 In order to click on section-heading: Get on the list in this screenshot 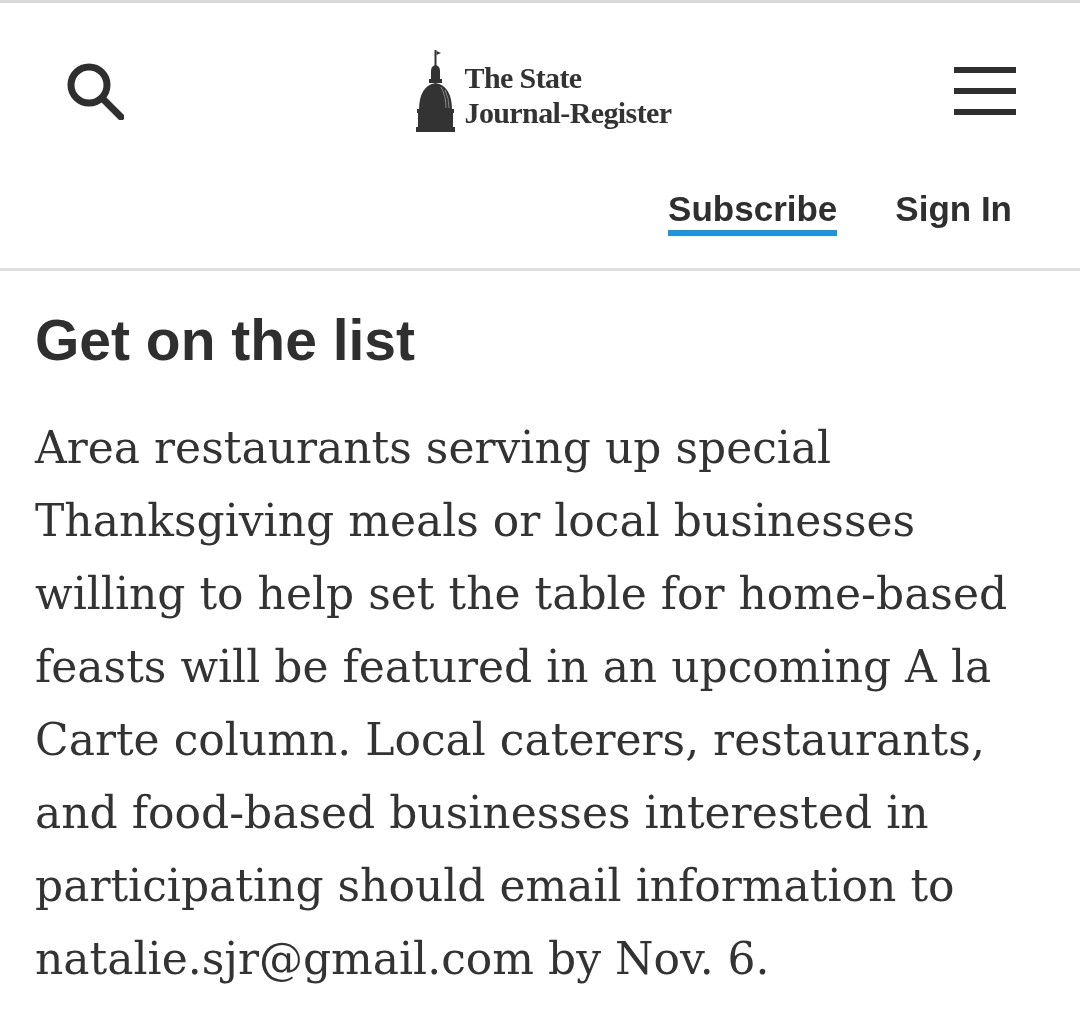, I will do `click(226, 340)`.